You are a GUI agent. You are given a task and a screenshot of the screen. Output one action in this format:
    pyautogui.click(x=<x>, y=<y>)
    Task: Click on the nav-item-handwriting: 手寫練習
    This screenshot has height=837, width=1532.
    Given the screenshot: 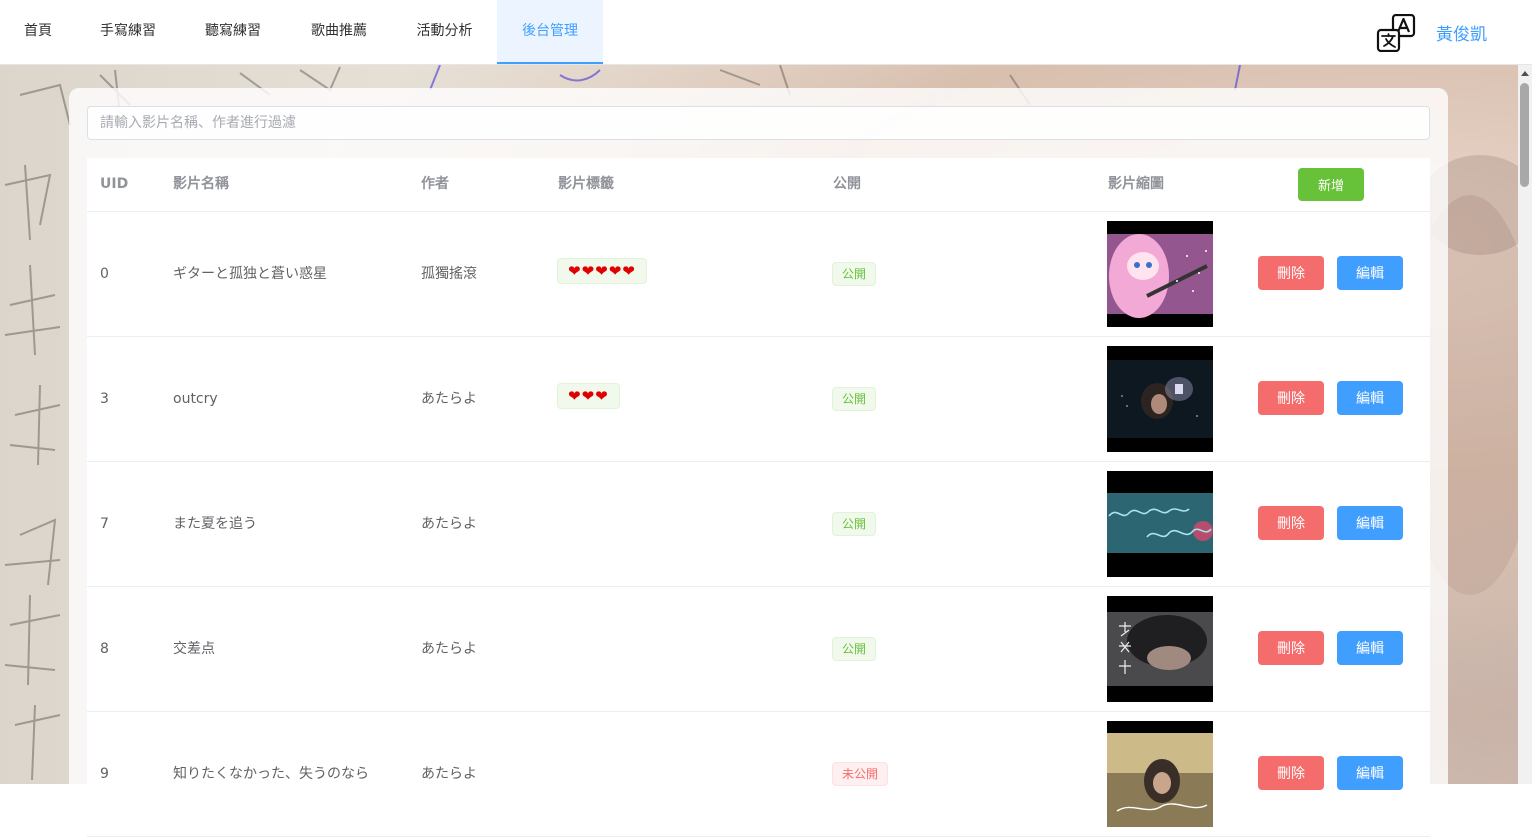 What is the action you would take?
    pyautogui.click(x=128, y=32)
    